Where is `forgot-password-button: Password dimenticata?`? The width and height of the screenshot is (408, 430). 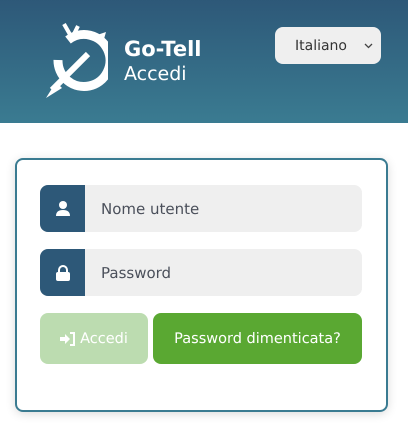
forgot-password-button: Password dimenticata? is located at coordinates (257, 338).